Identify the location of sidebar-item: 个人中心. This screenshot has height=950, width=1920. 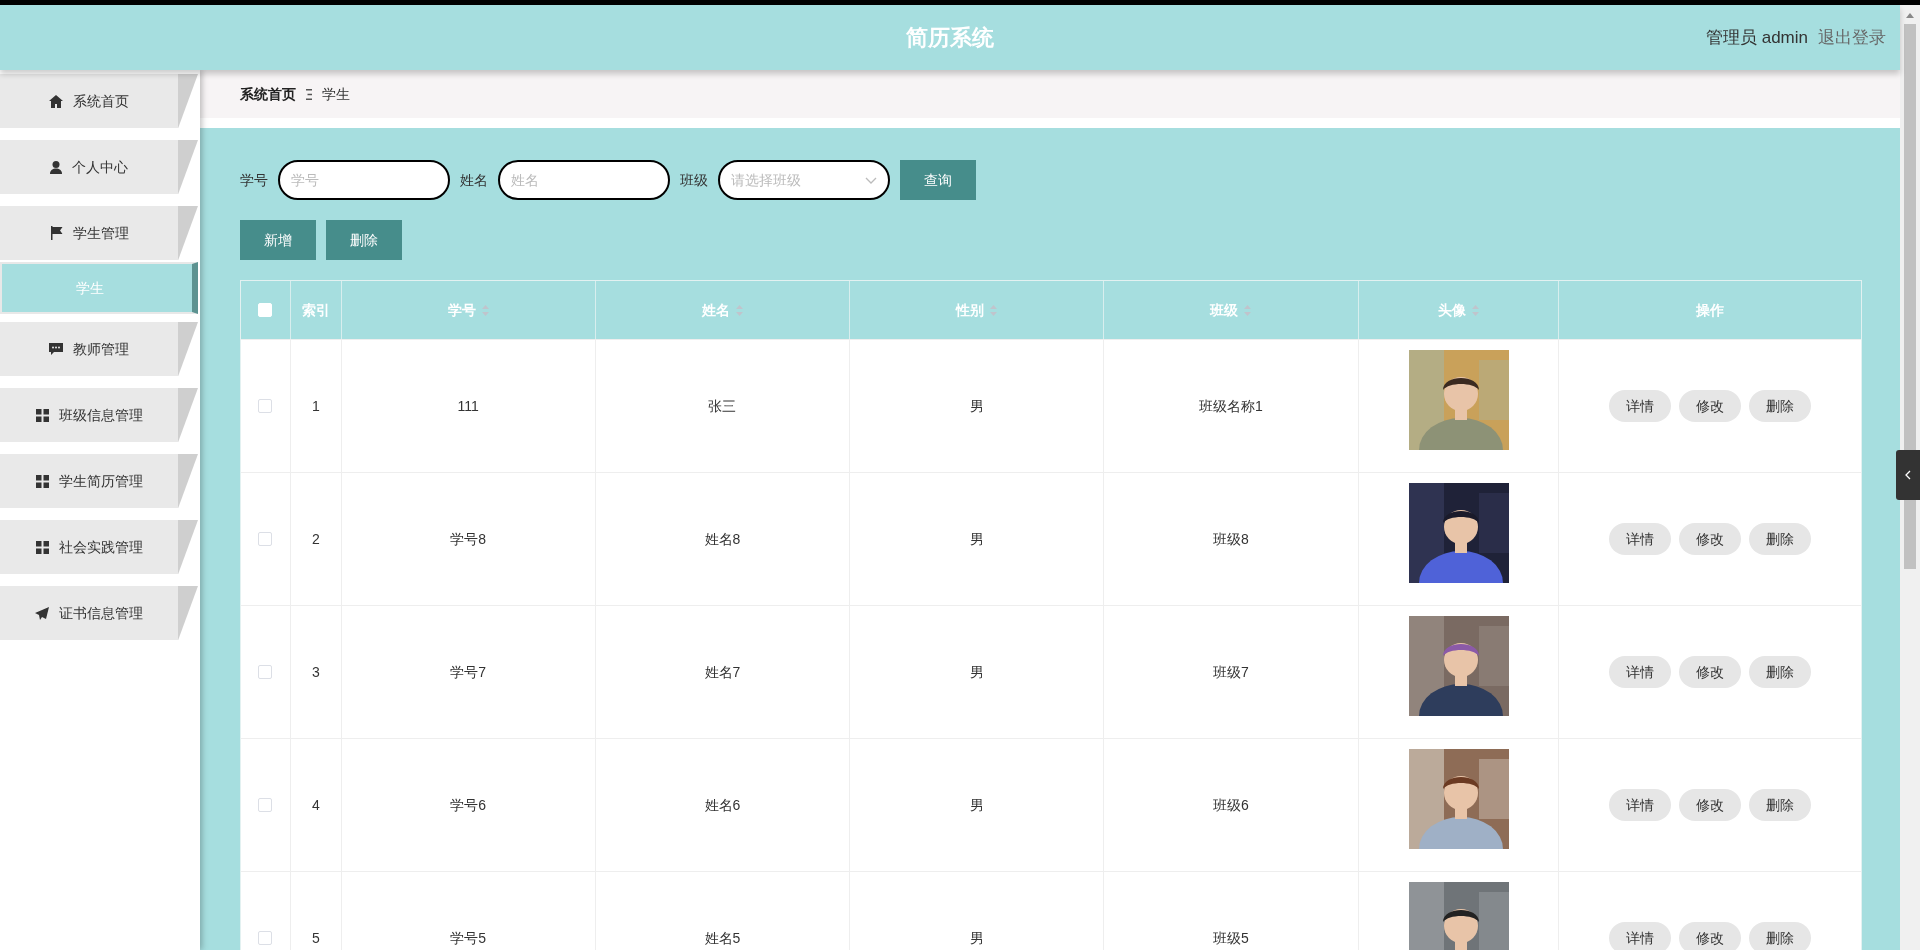
(99, 167).